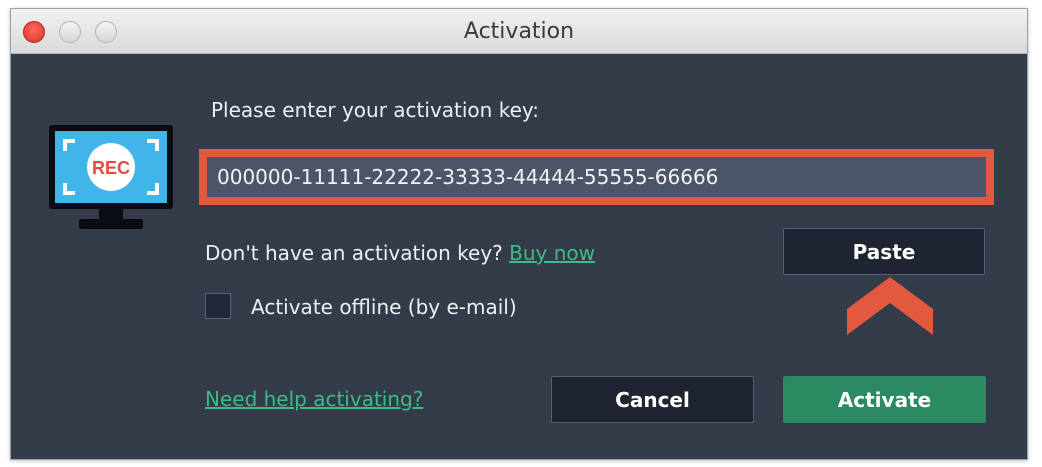  I want to click on cancel-button: Cancel, so click(652, 399).